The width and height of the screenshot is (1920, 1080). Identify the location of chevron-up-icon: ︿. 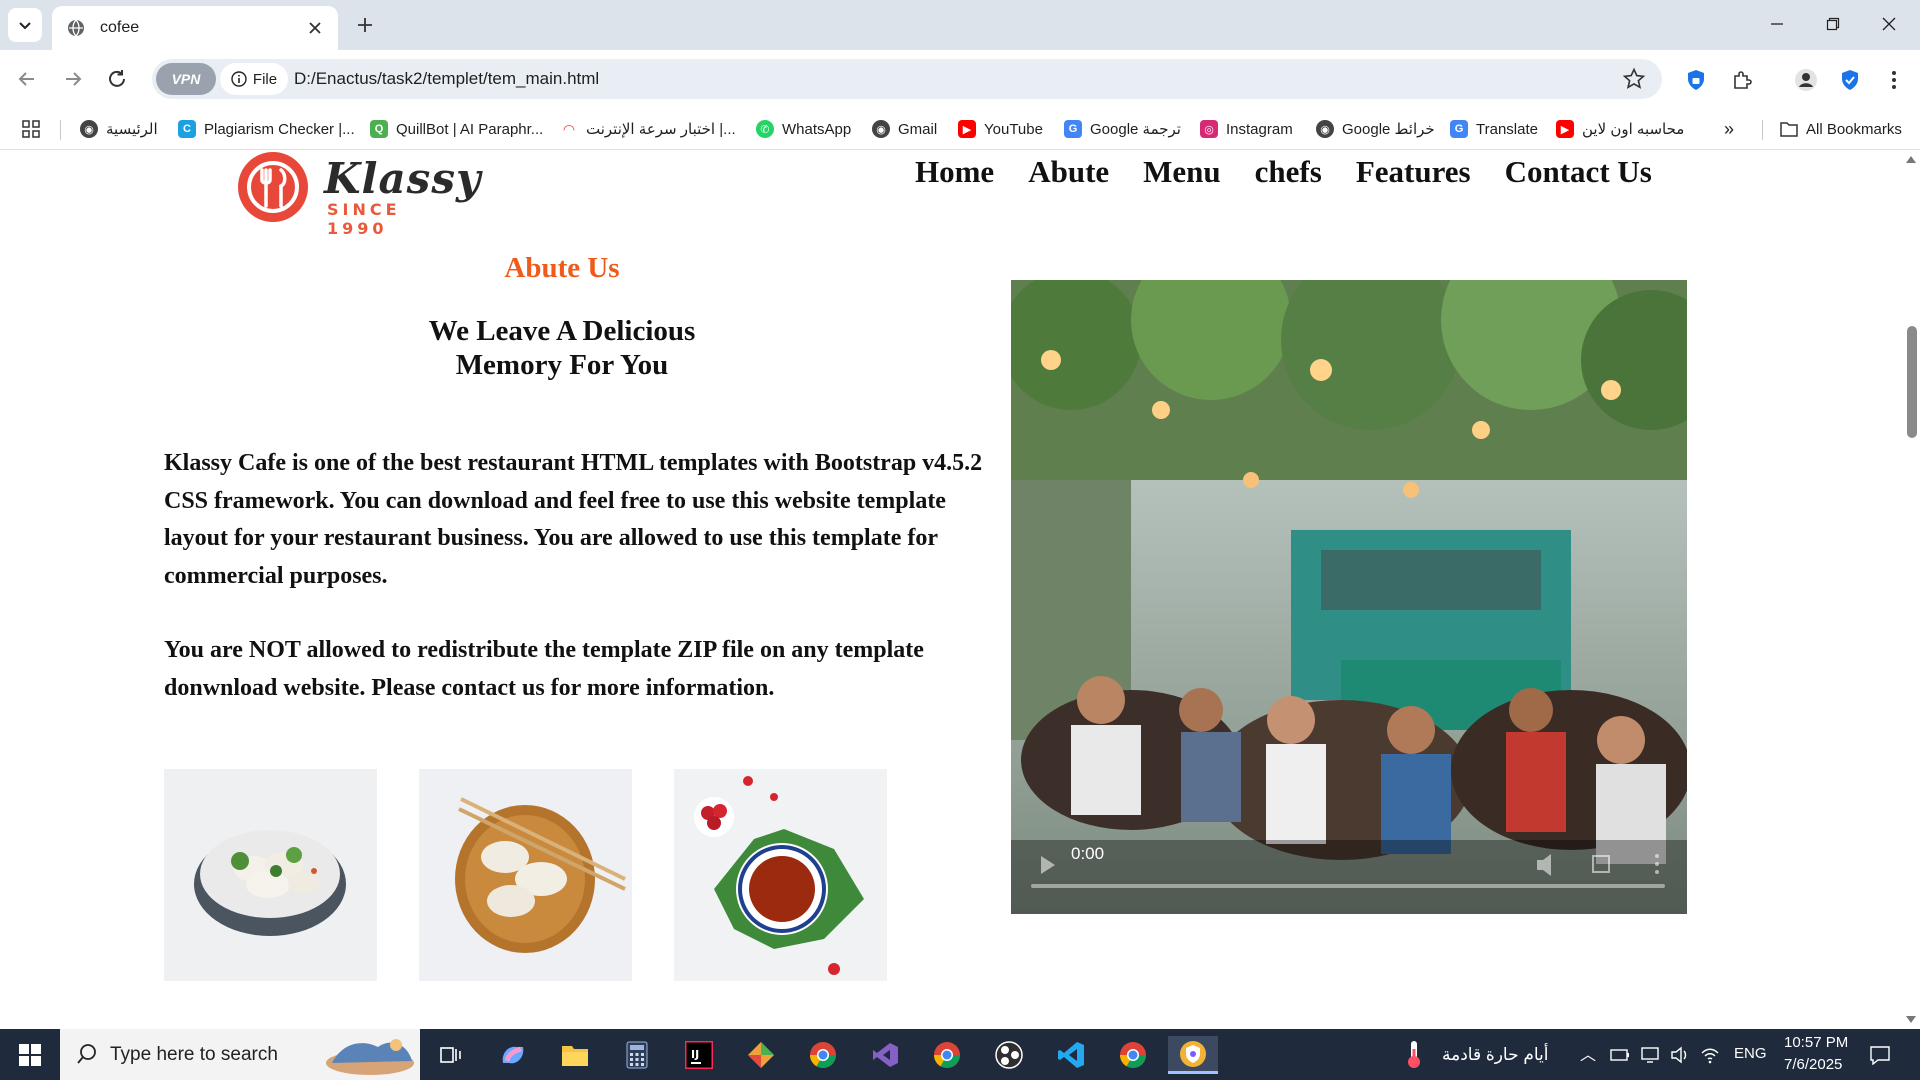
(1588, 1053).